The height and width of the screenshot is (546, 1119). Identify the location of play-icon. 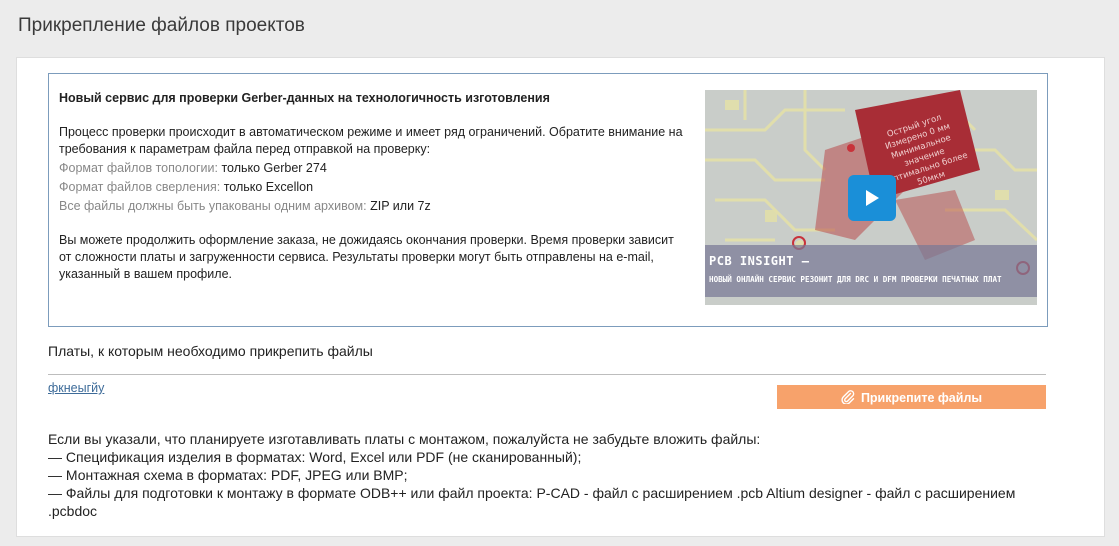
(872, 198).